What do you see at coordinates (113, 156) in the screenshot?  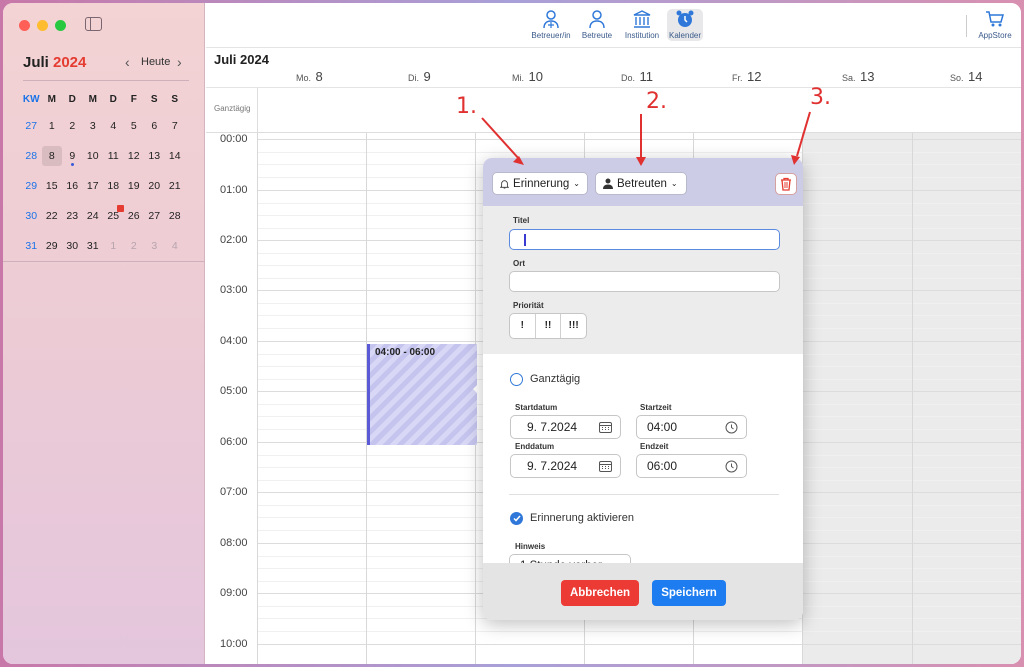 I see `day-cell: 11` at bounding box center [113, 156].